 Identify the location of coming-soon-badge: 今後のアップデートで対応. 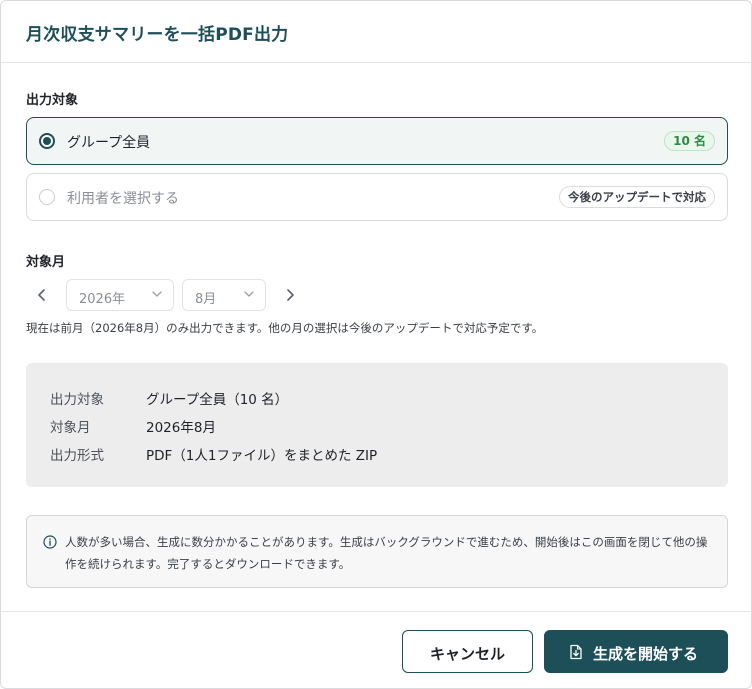
(637, 197).